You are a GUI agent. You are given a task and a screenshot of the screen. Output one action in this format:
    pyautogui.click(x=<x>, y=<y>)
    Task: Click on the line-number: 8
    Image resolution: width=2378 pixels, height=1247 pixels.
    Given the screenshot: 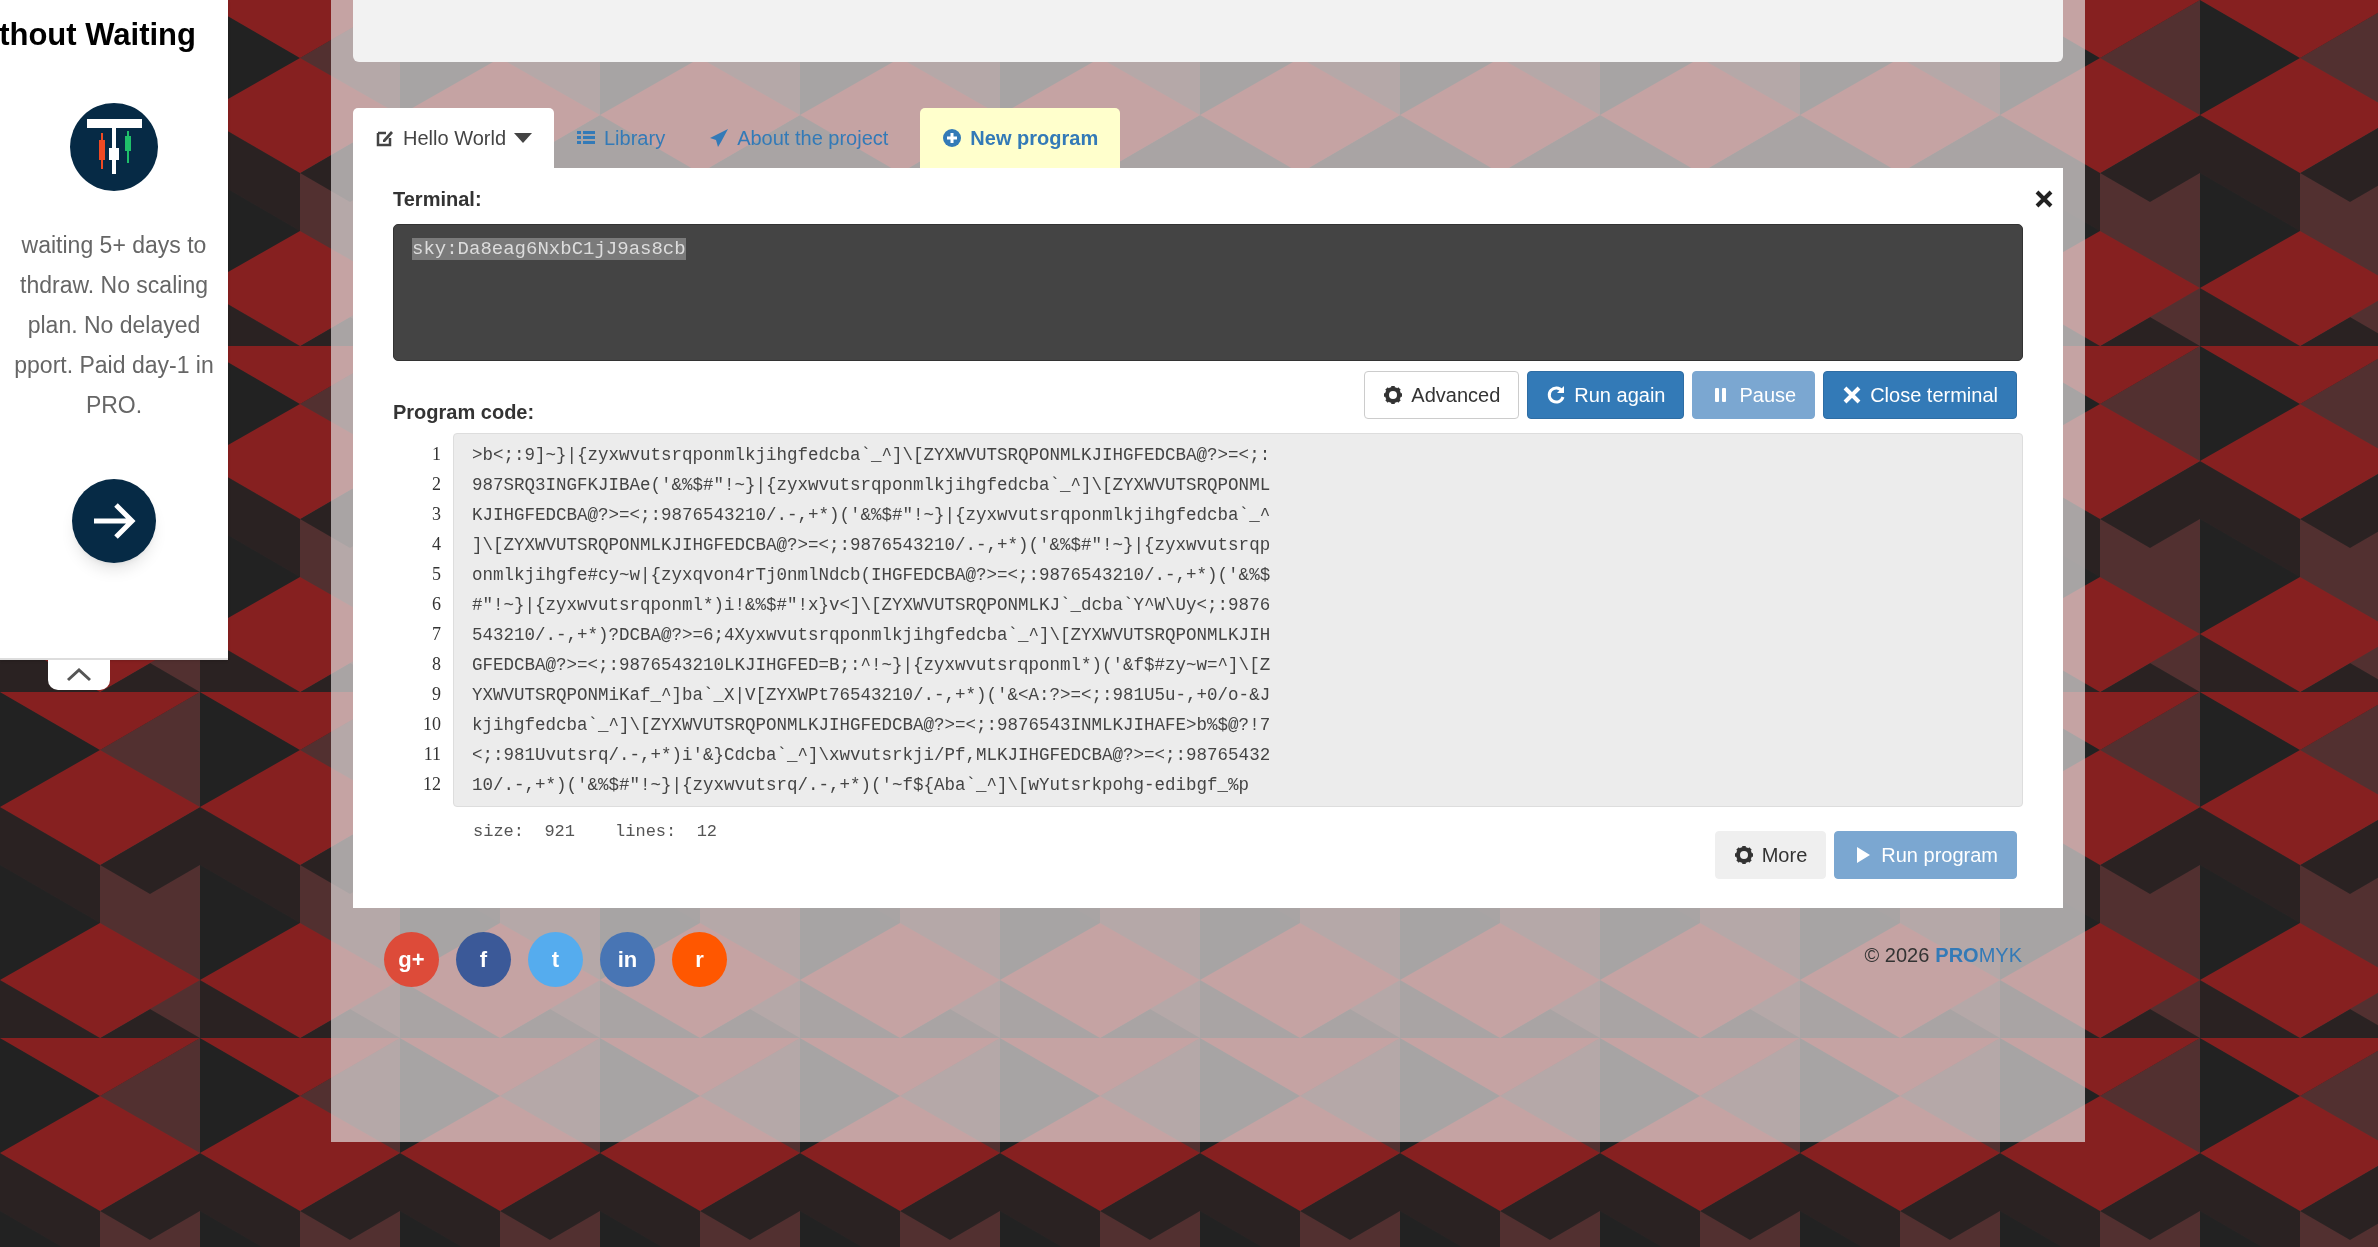 What is the action you would take?
    pyautogui.click(x=436, y=664)
    